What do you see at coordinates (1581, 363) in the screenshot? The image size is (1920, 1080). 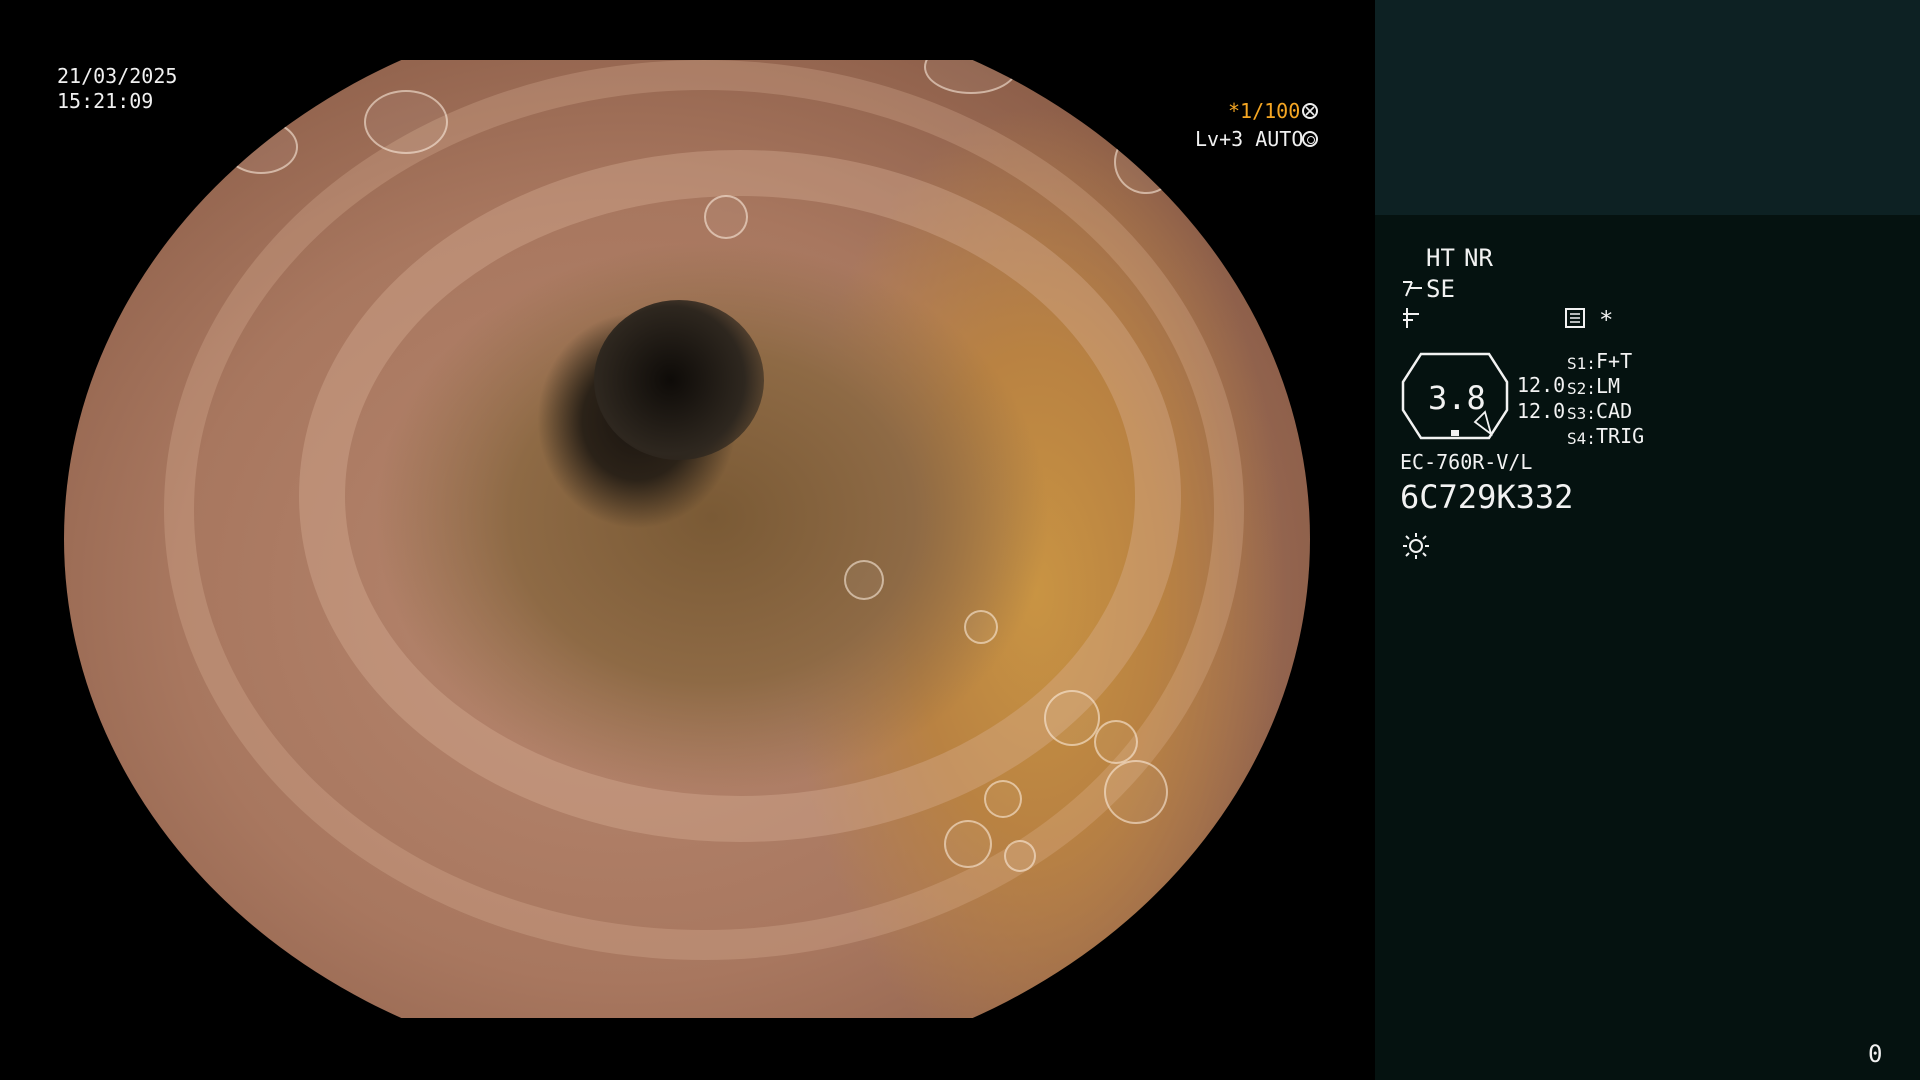 I see `switch-key: S1:` at bounding box center [1581, 363].